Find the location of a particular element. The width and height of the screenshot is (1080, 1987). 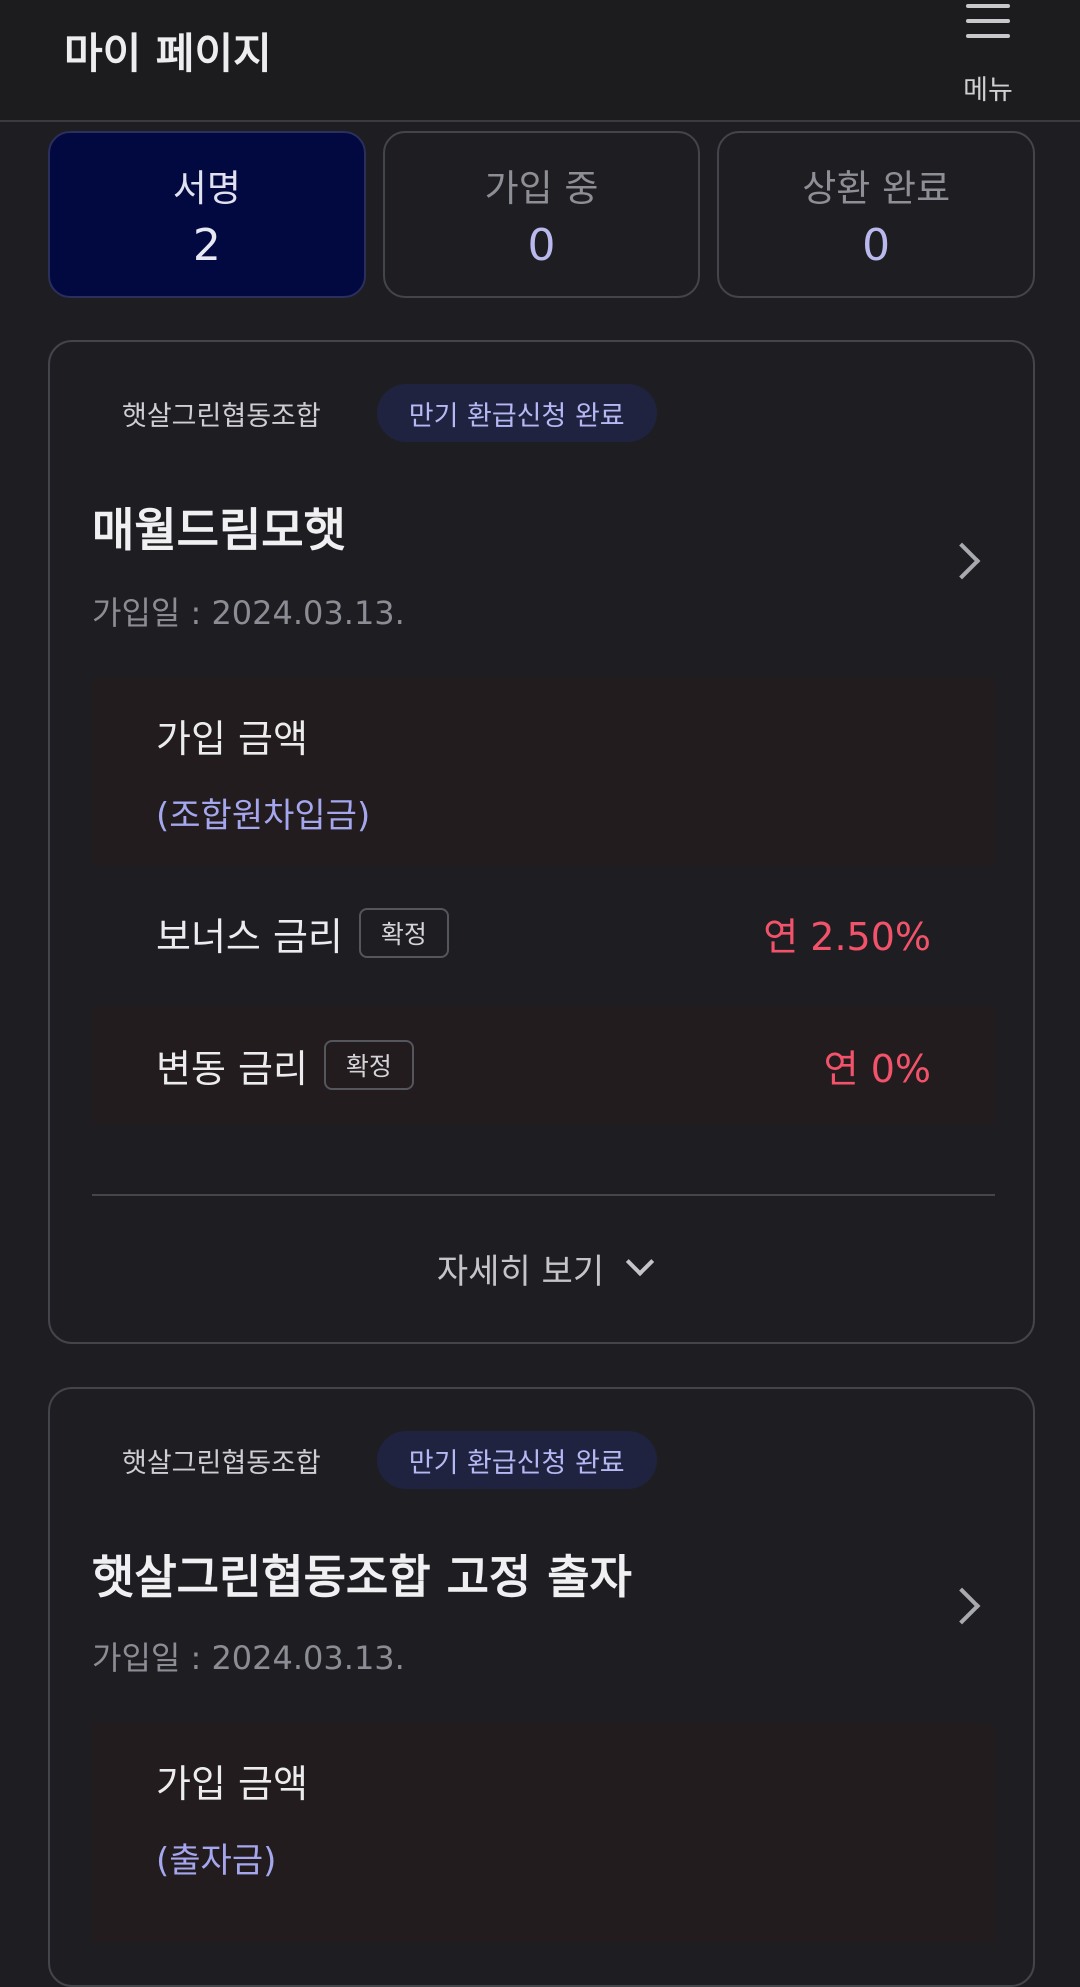

tab-repaid: 상환 완료 0 is located at coordinates (876, 214).